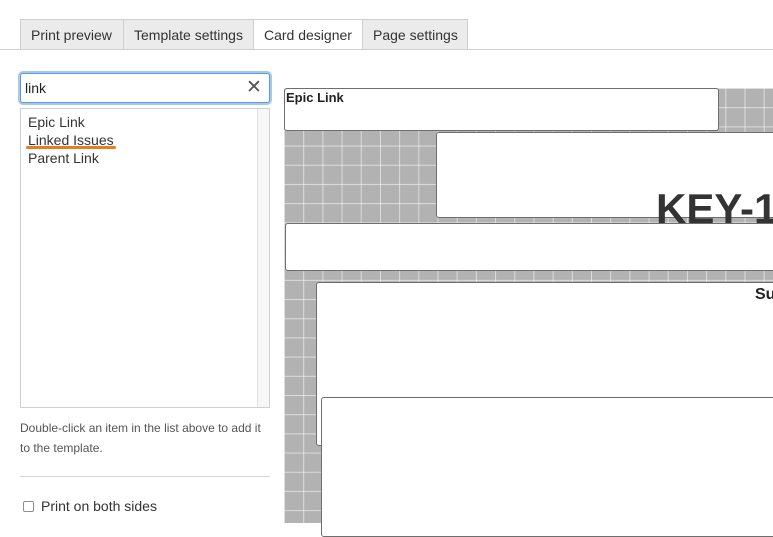  Describe the element at coordinates (99, 506) in the screenshot. I see `print-both-sides-label: Print on both sides` at that location.